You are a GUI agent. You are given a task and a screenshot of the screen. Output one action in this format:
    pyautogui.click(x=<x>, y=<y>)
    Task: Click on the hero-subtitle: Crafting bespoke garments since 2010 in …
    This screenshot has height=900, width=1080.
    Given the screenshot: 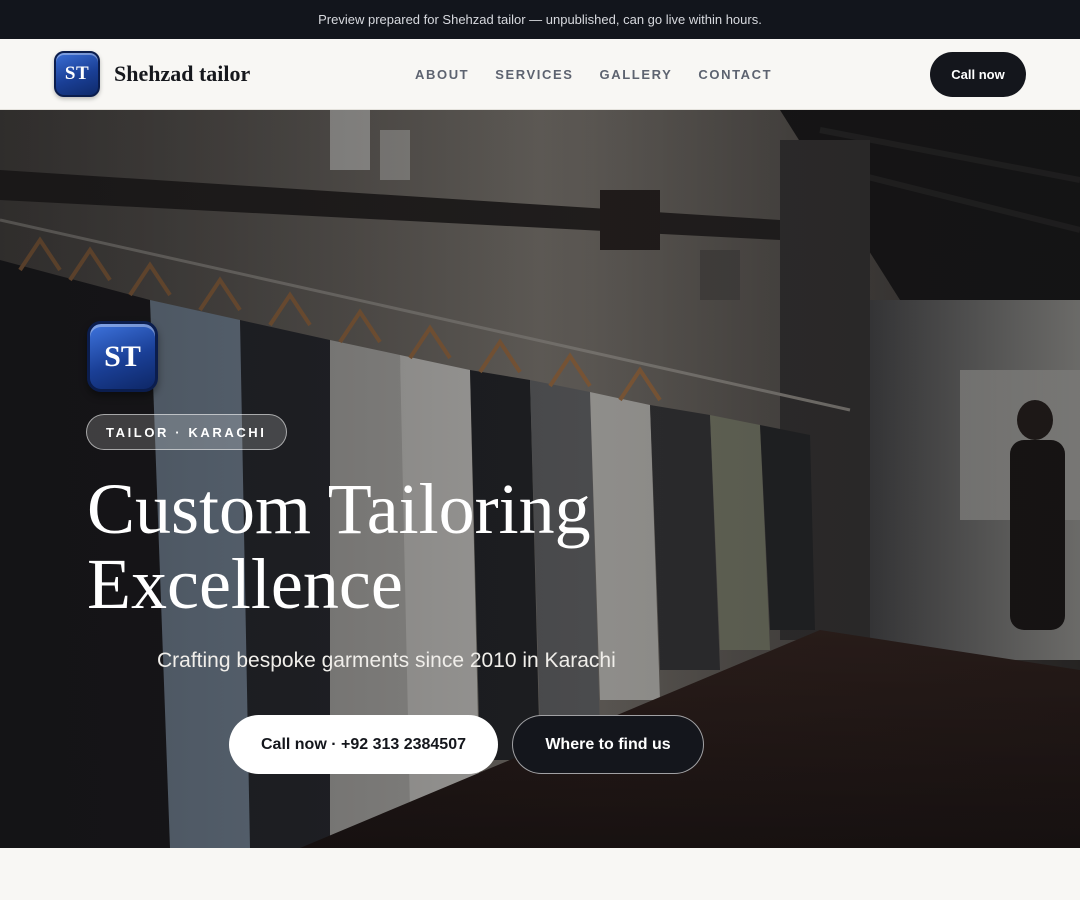 What is the action you would take?
    pyautogui.click(x=386, y=660)
    